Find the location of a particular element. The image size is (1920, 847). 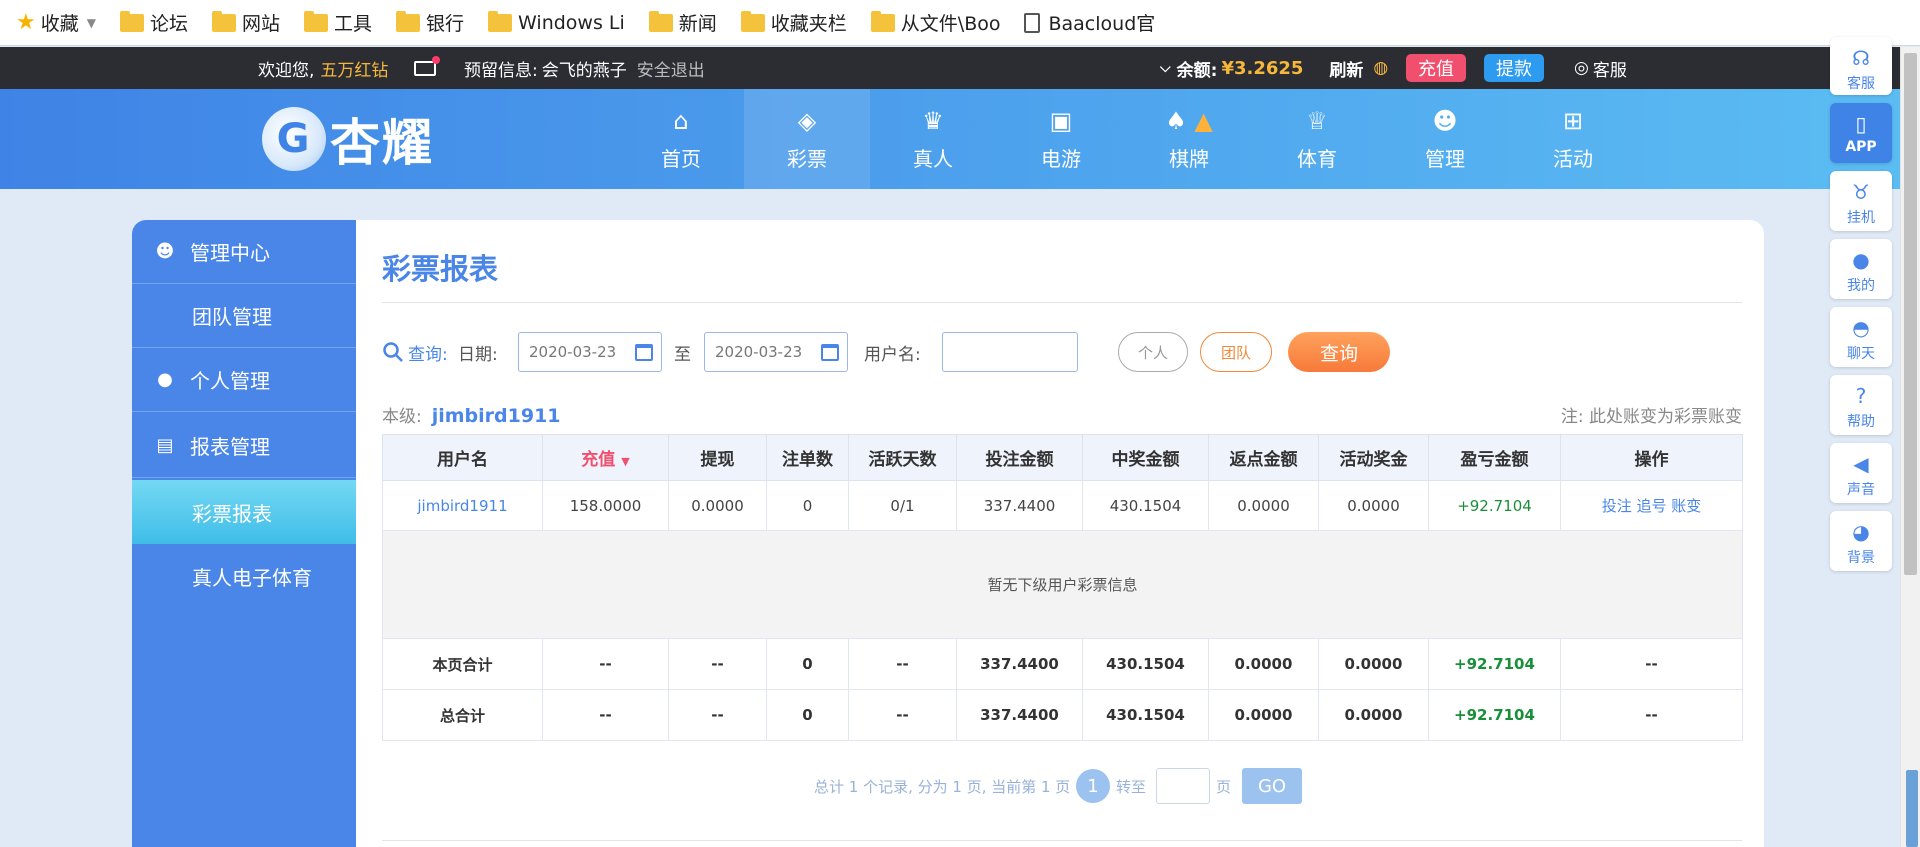

nav-manage: ☻ 管理 is located at coordinates (1445, 139).